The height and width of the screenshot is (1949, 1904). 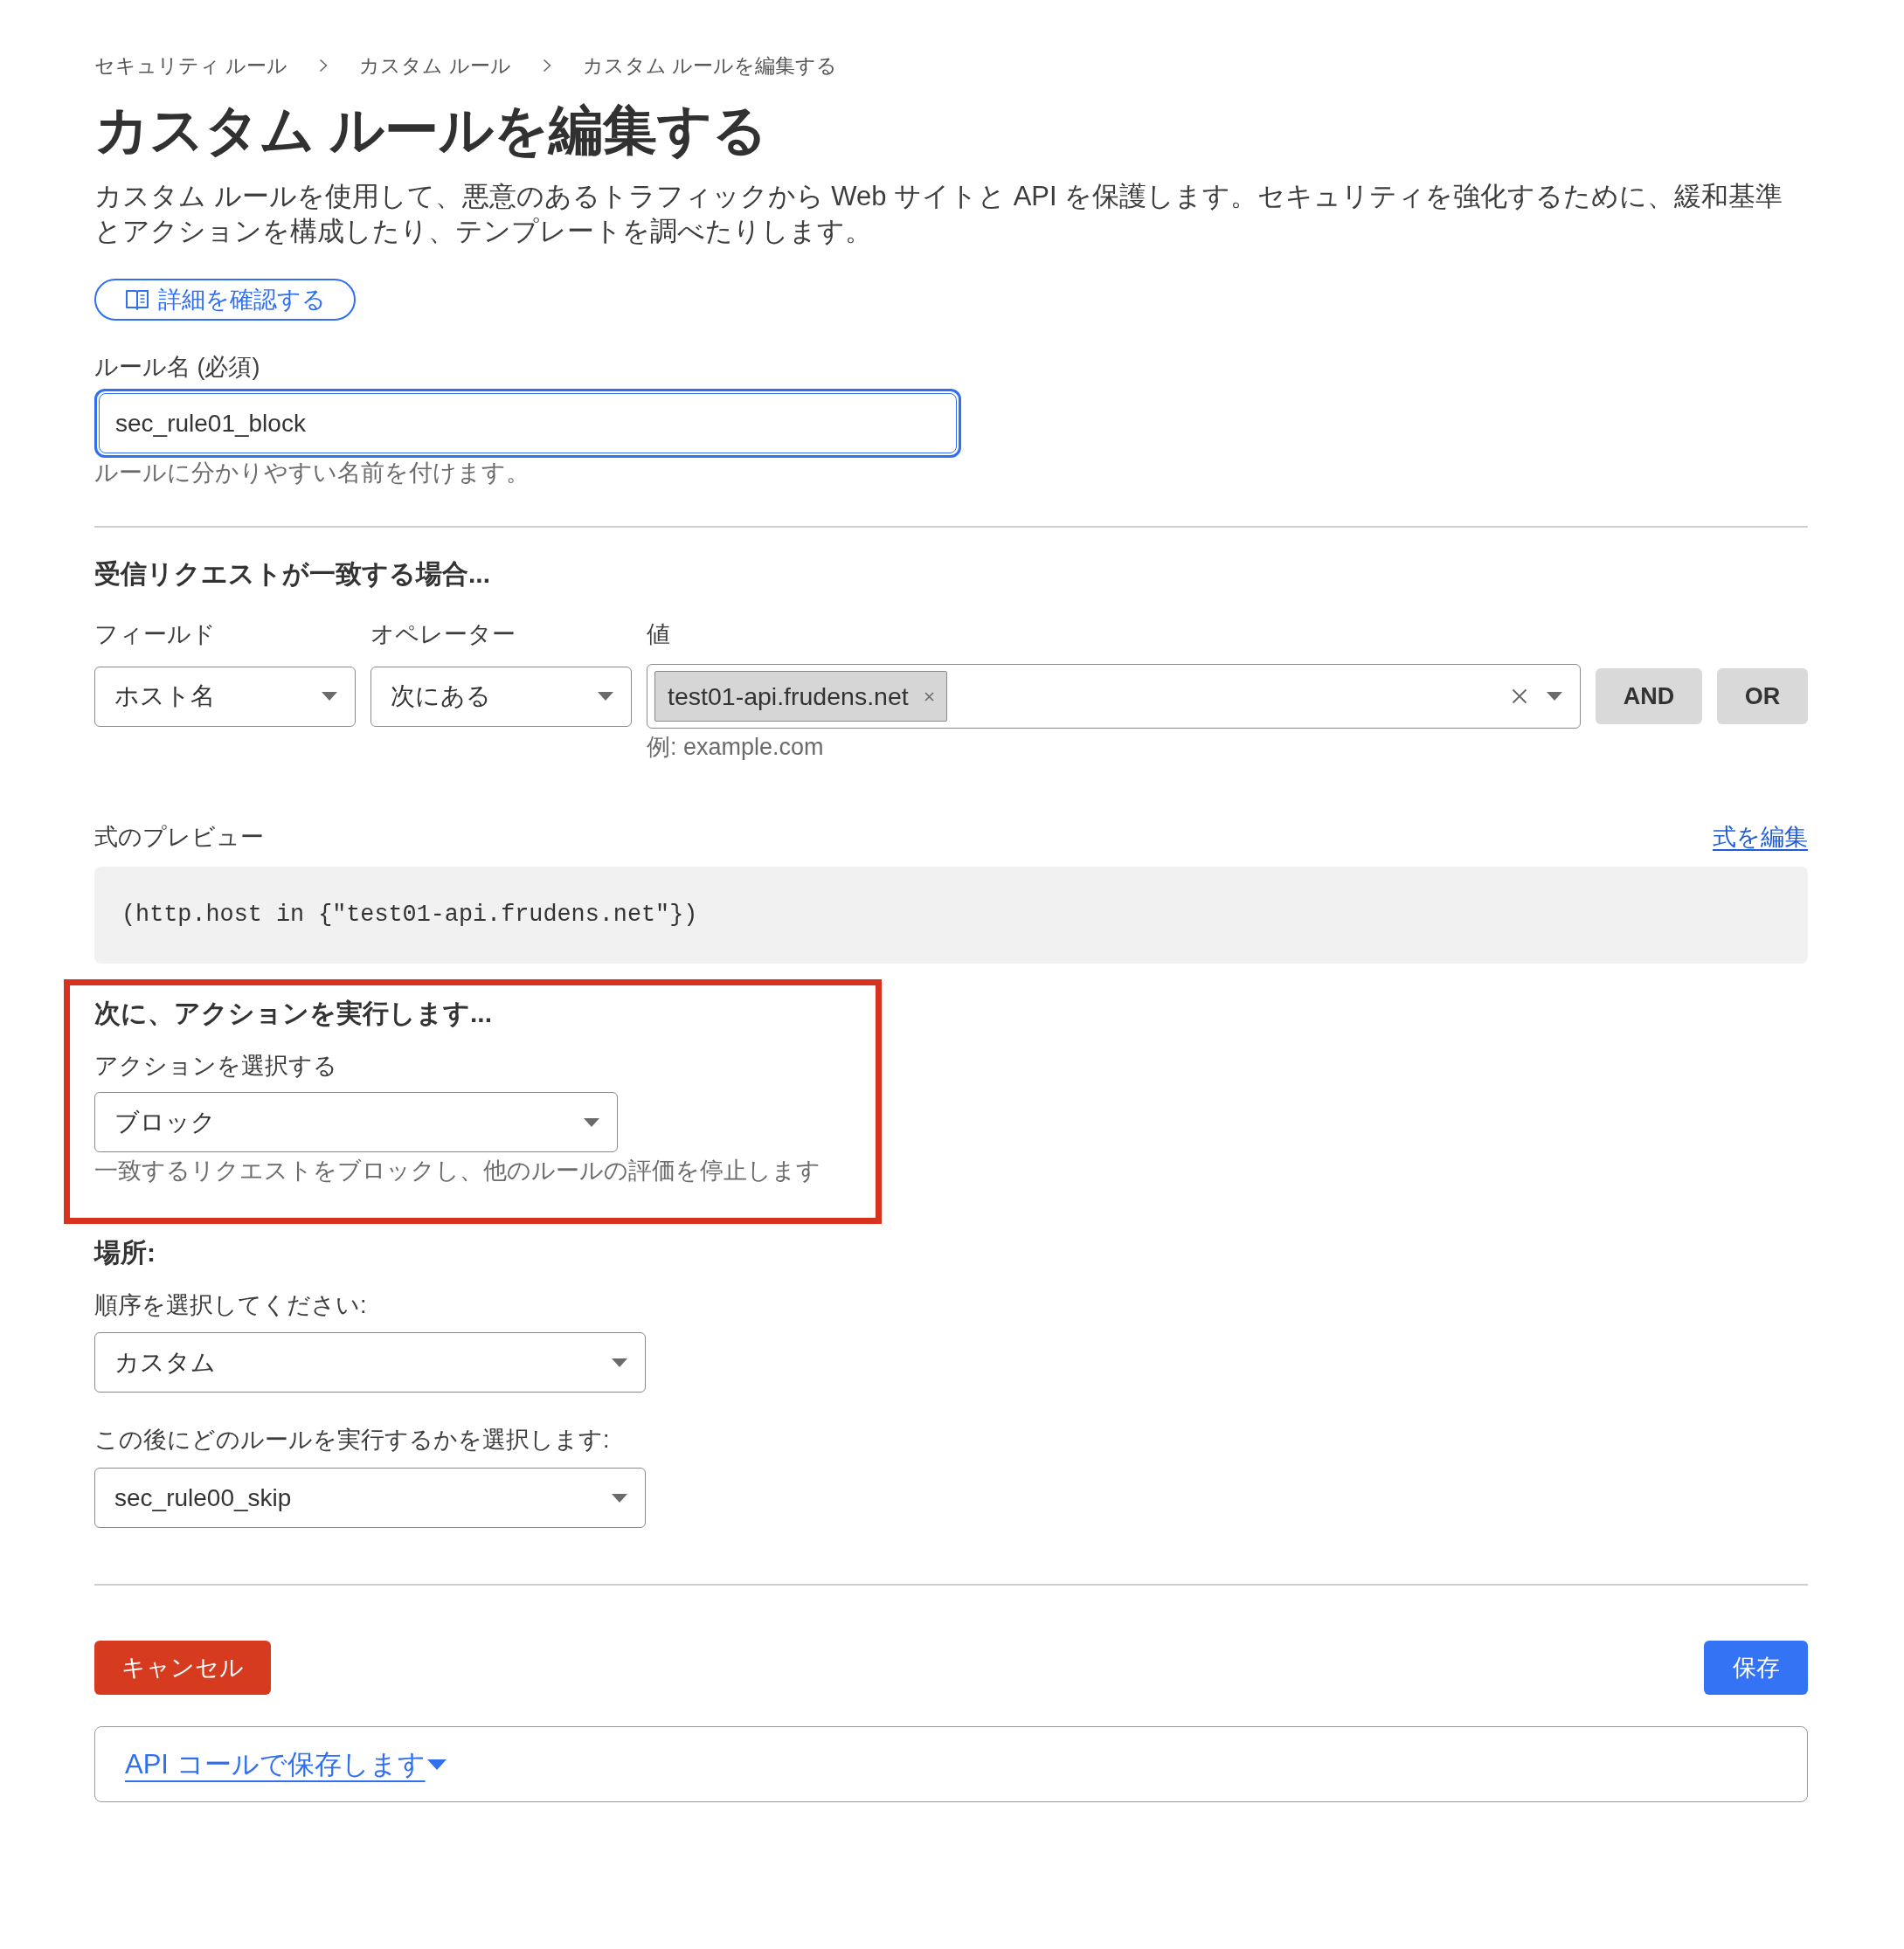 What do you see at coordinates (182, 1668) in the screenshot?
I see `cancel-button: キャンセル` at bounding box center [182, 1668].